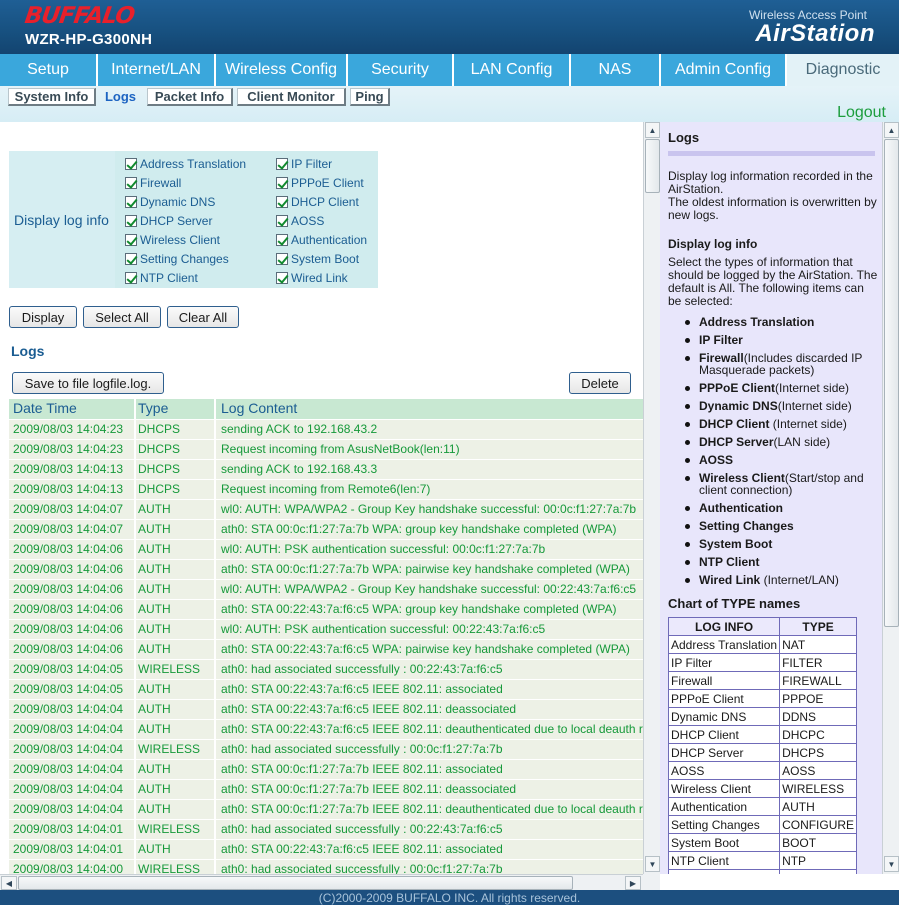  Describe the element at coordinates (190, 97) in the screenshot. I see `subtab-packet-info: Packet Info` at that location.